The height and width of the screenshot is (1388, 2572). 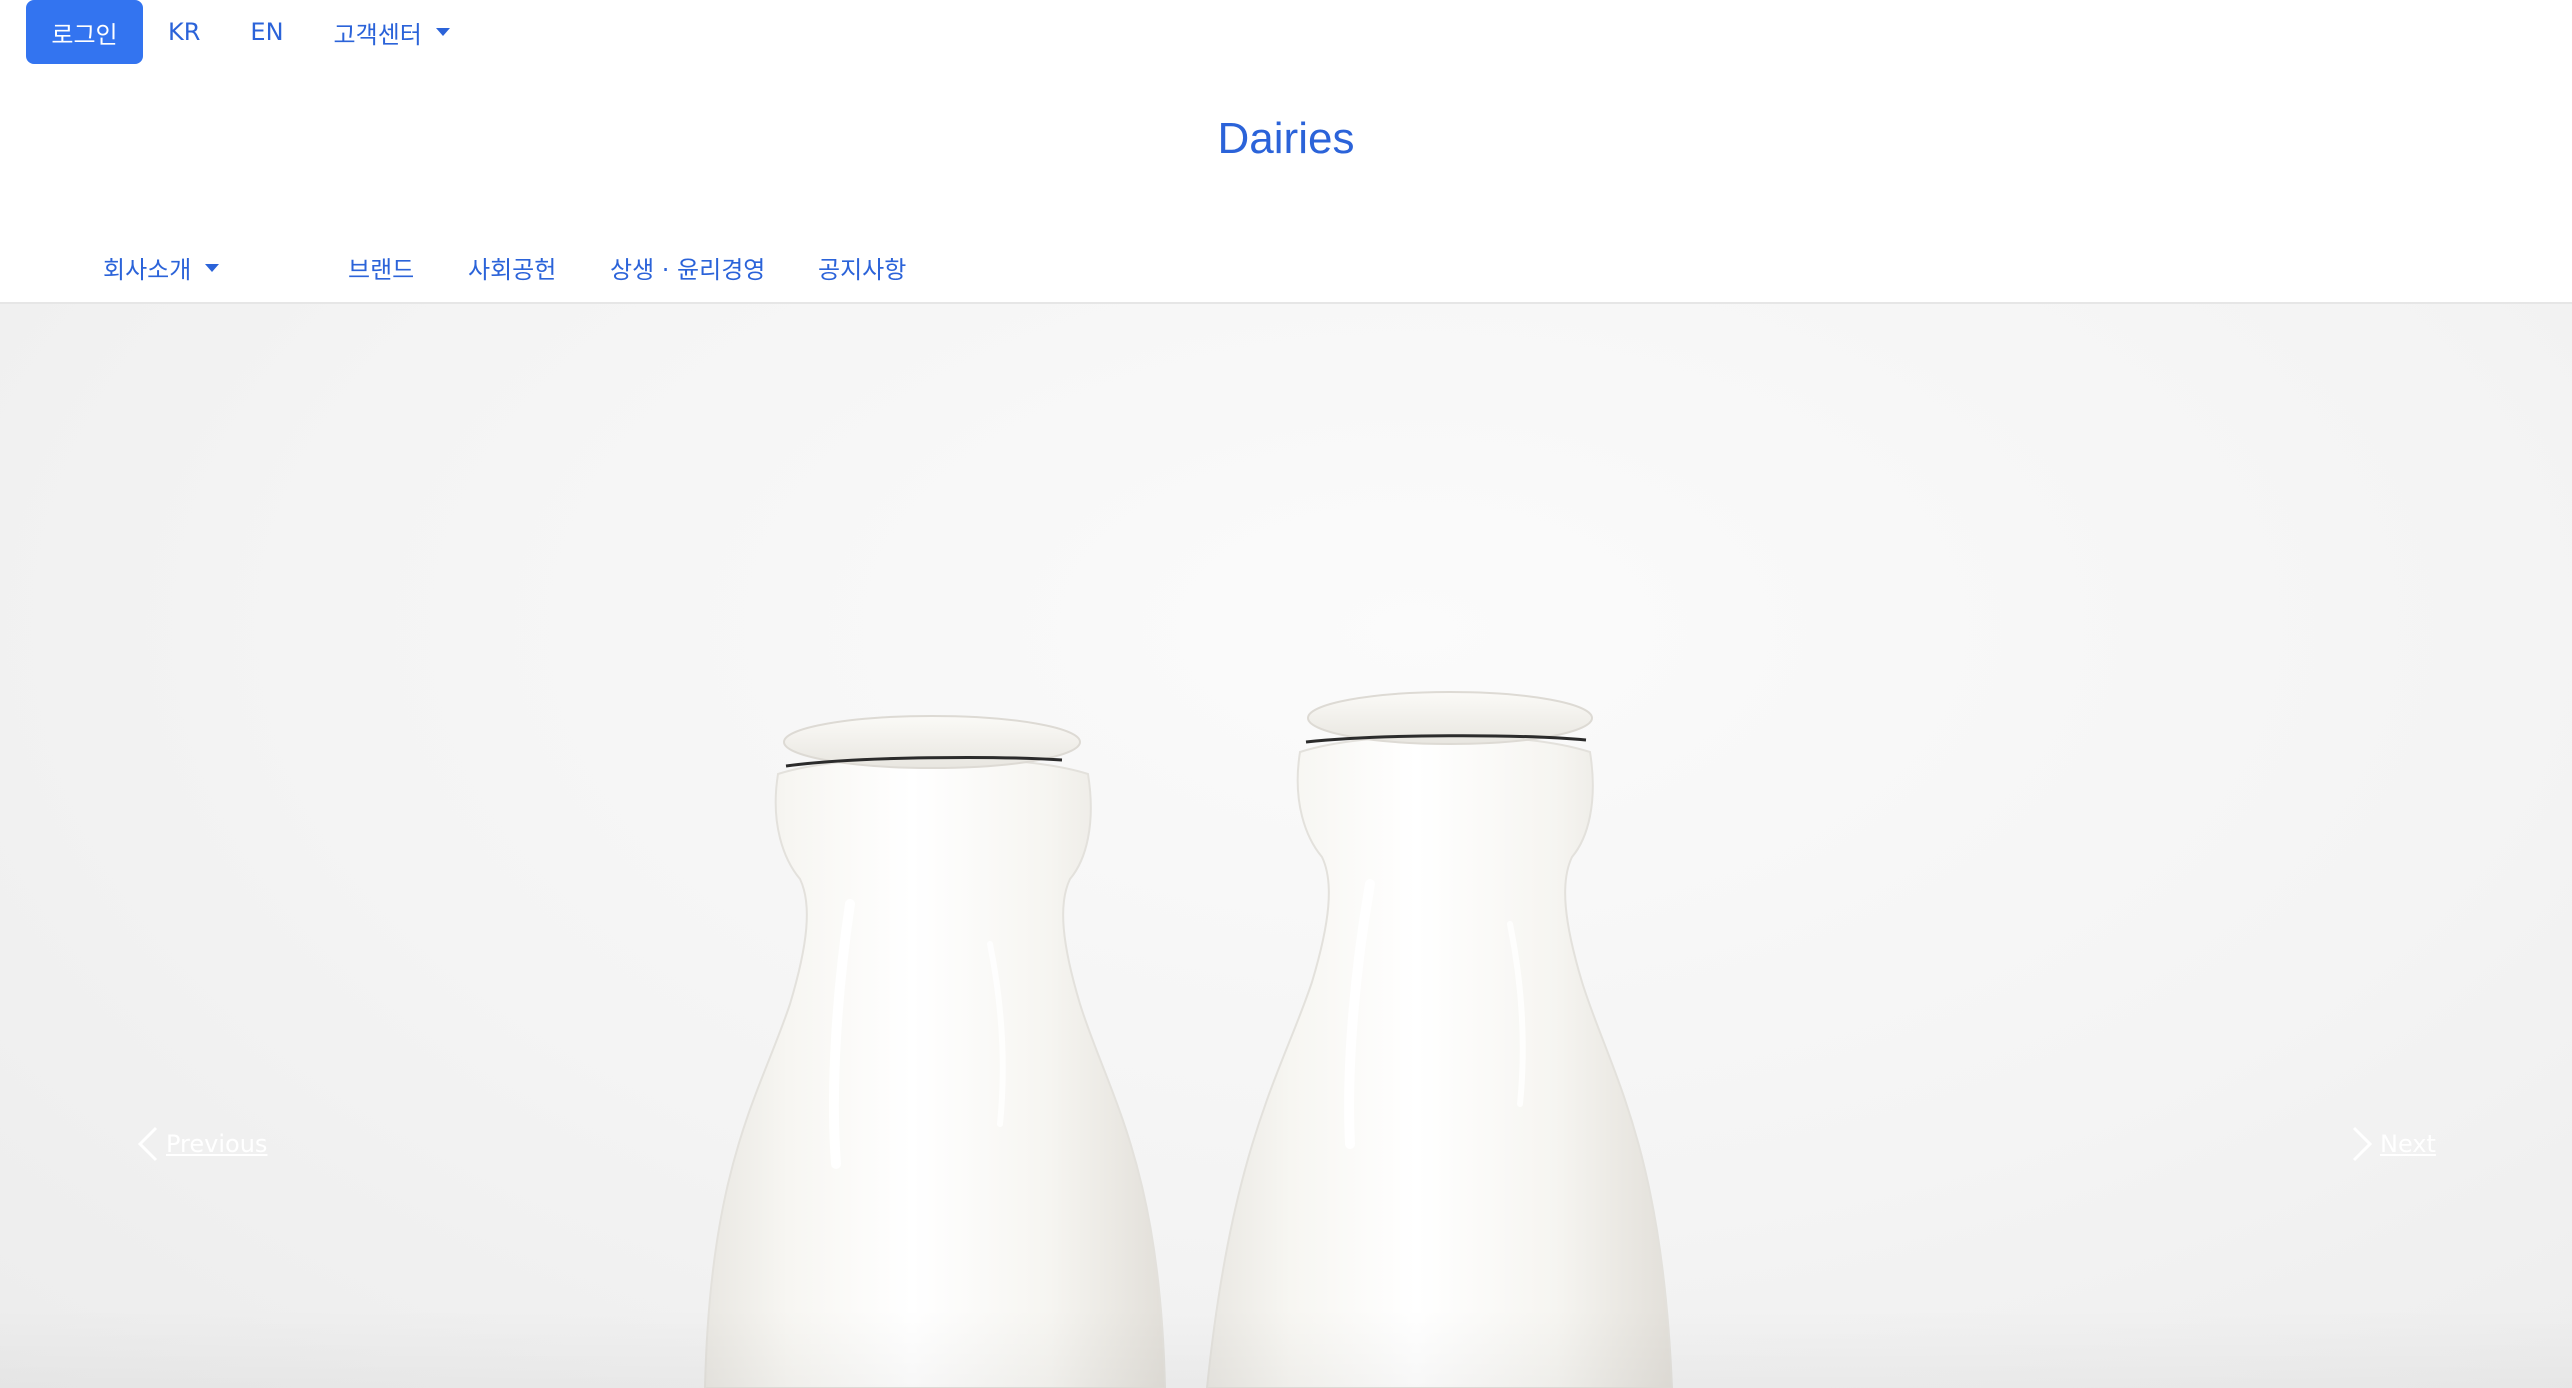 I want to click on customer-center-dropdown: 고객센터, so click(x=392, y=32).